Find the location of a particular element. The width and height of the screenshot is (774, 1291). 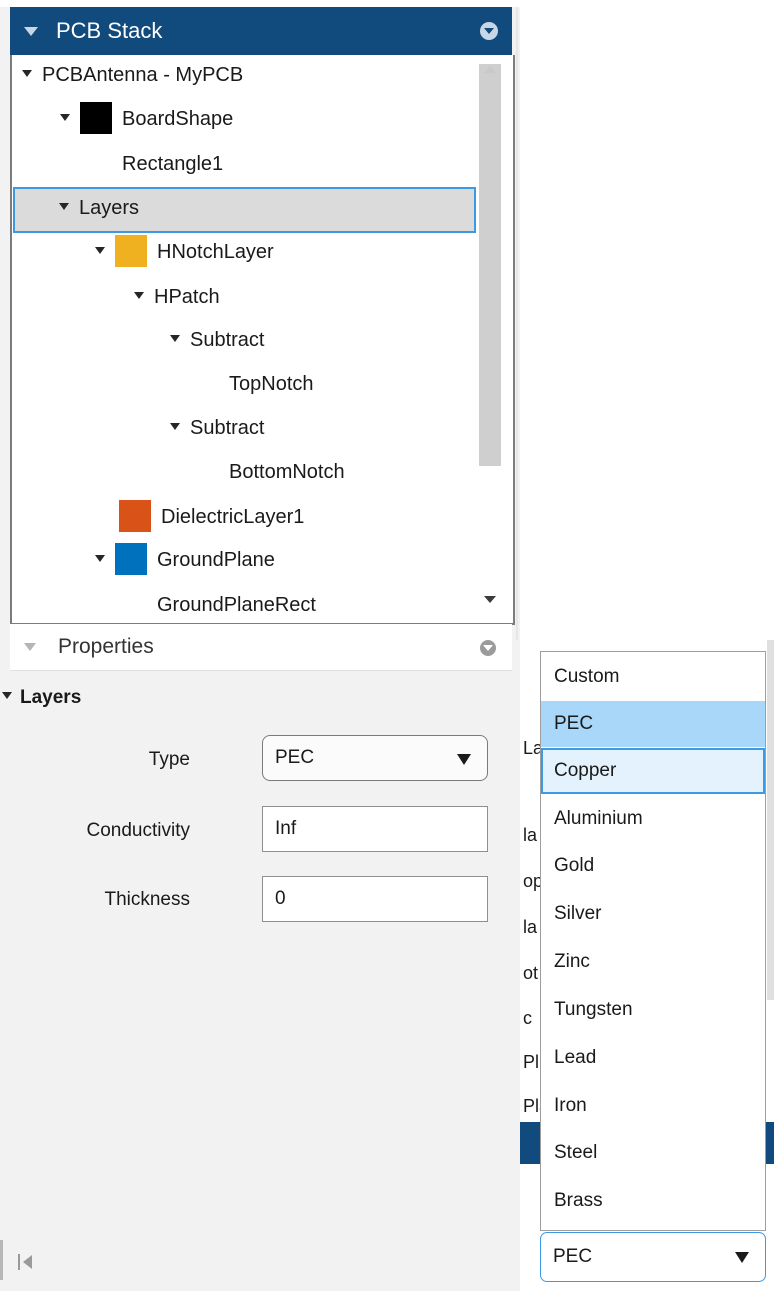

type-dropdown-field: PEC is located at coordinates (653, 1257).